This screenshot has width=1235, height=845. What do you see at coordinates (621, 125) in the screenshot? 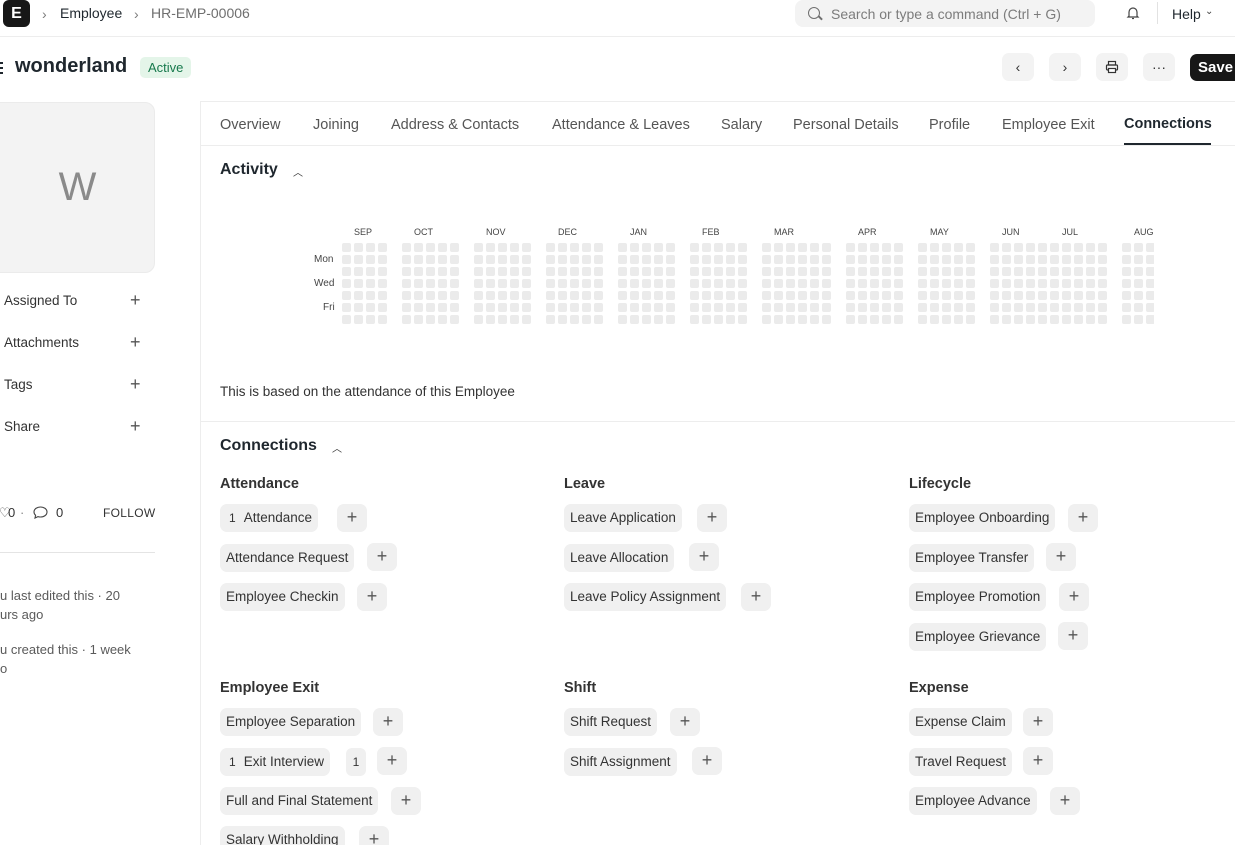
I see `tab-attendance-leaves: Attendance & Leaves` at bounding box center [621, 125].